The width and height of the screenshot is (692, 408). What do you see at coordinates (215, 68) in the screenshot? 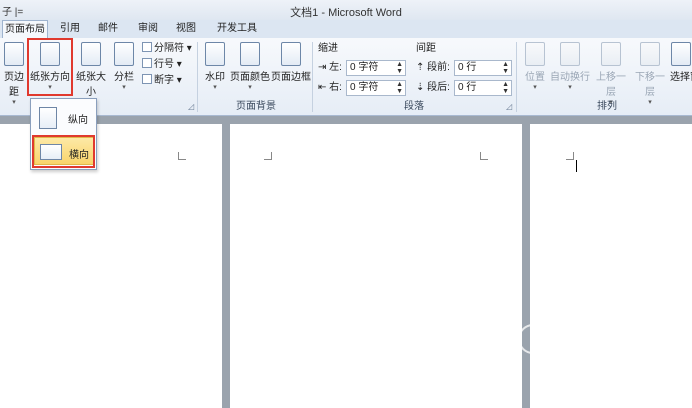
I see `watermark-button: 水印 ▾` at bounding box center [215, 68].